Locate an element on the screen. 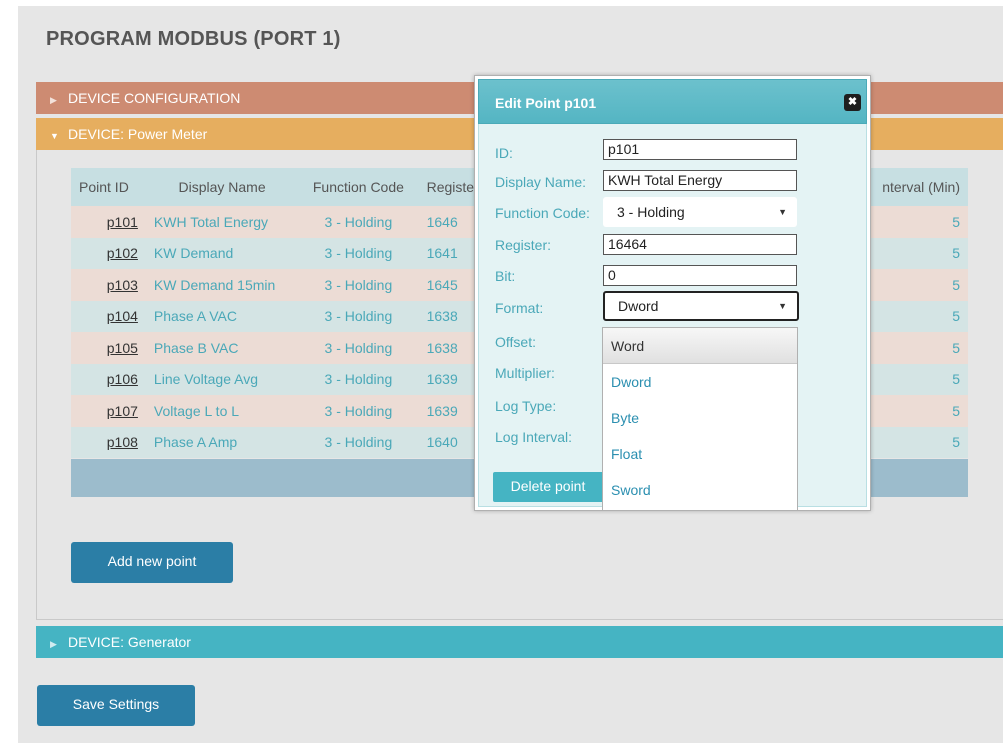 Image resolution: width=1003 pixels, height=743 pixels. add-new-point-button: Add new point is located at coordinates (152, 562).